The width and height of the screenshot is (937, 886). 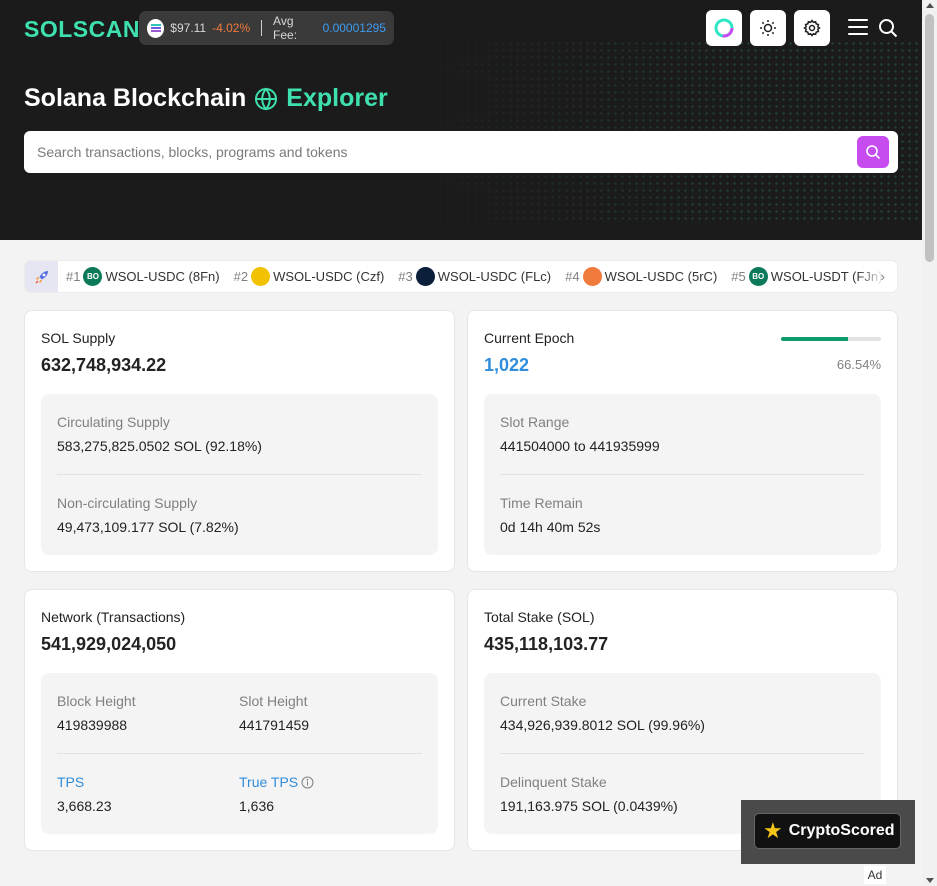 I want to click on time-remain-label: Time Remain, so click(x=541, y=503).